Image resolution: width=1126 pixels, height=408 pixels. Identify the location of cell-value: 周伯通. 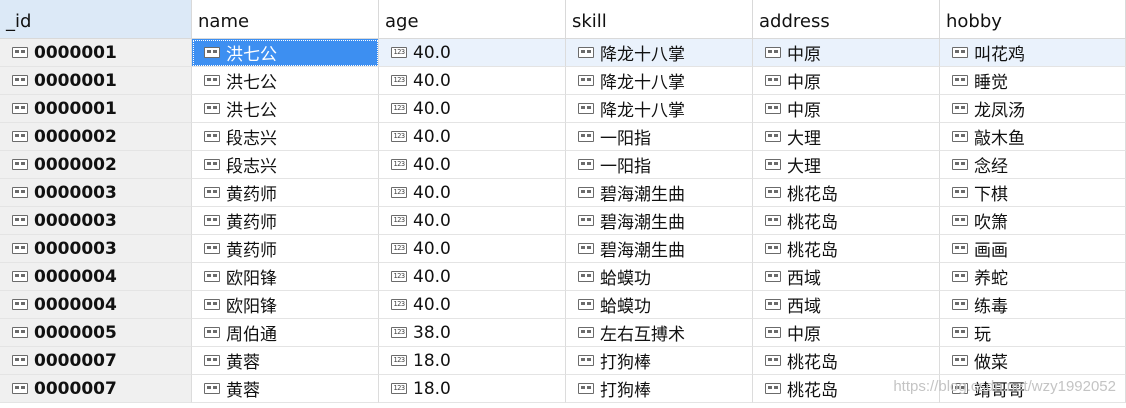
(251, 335).